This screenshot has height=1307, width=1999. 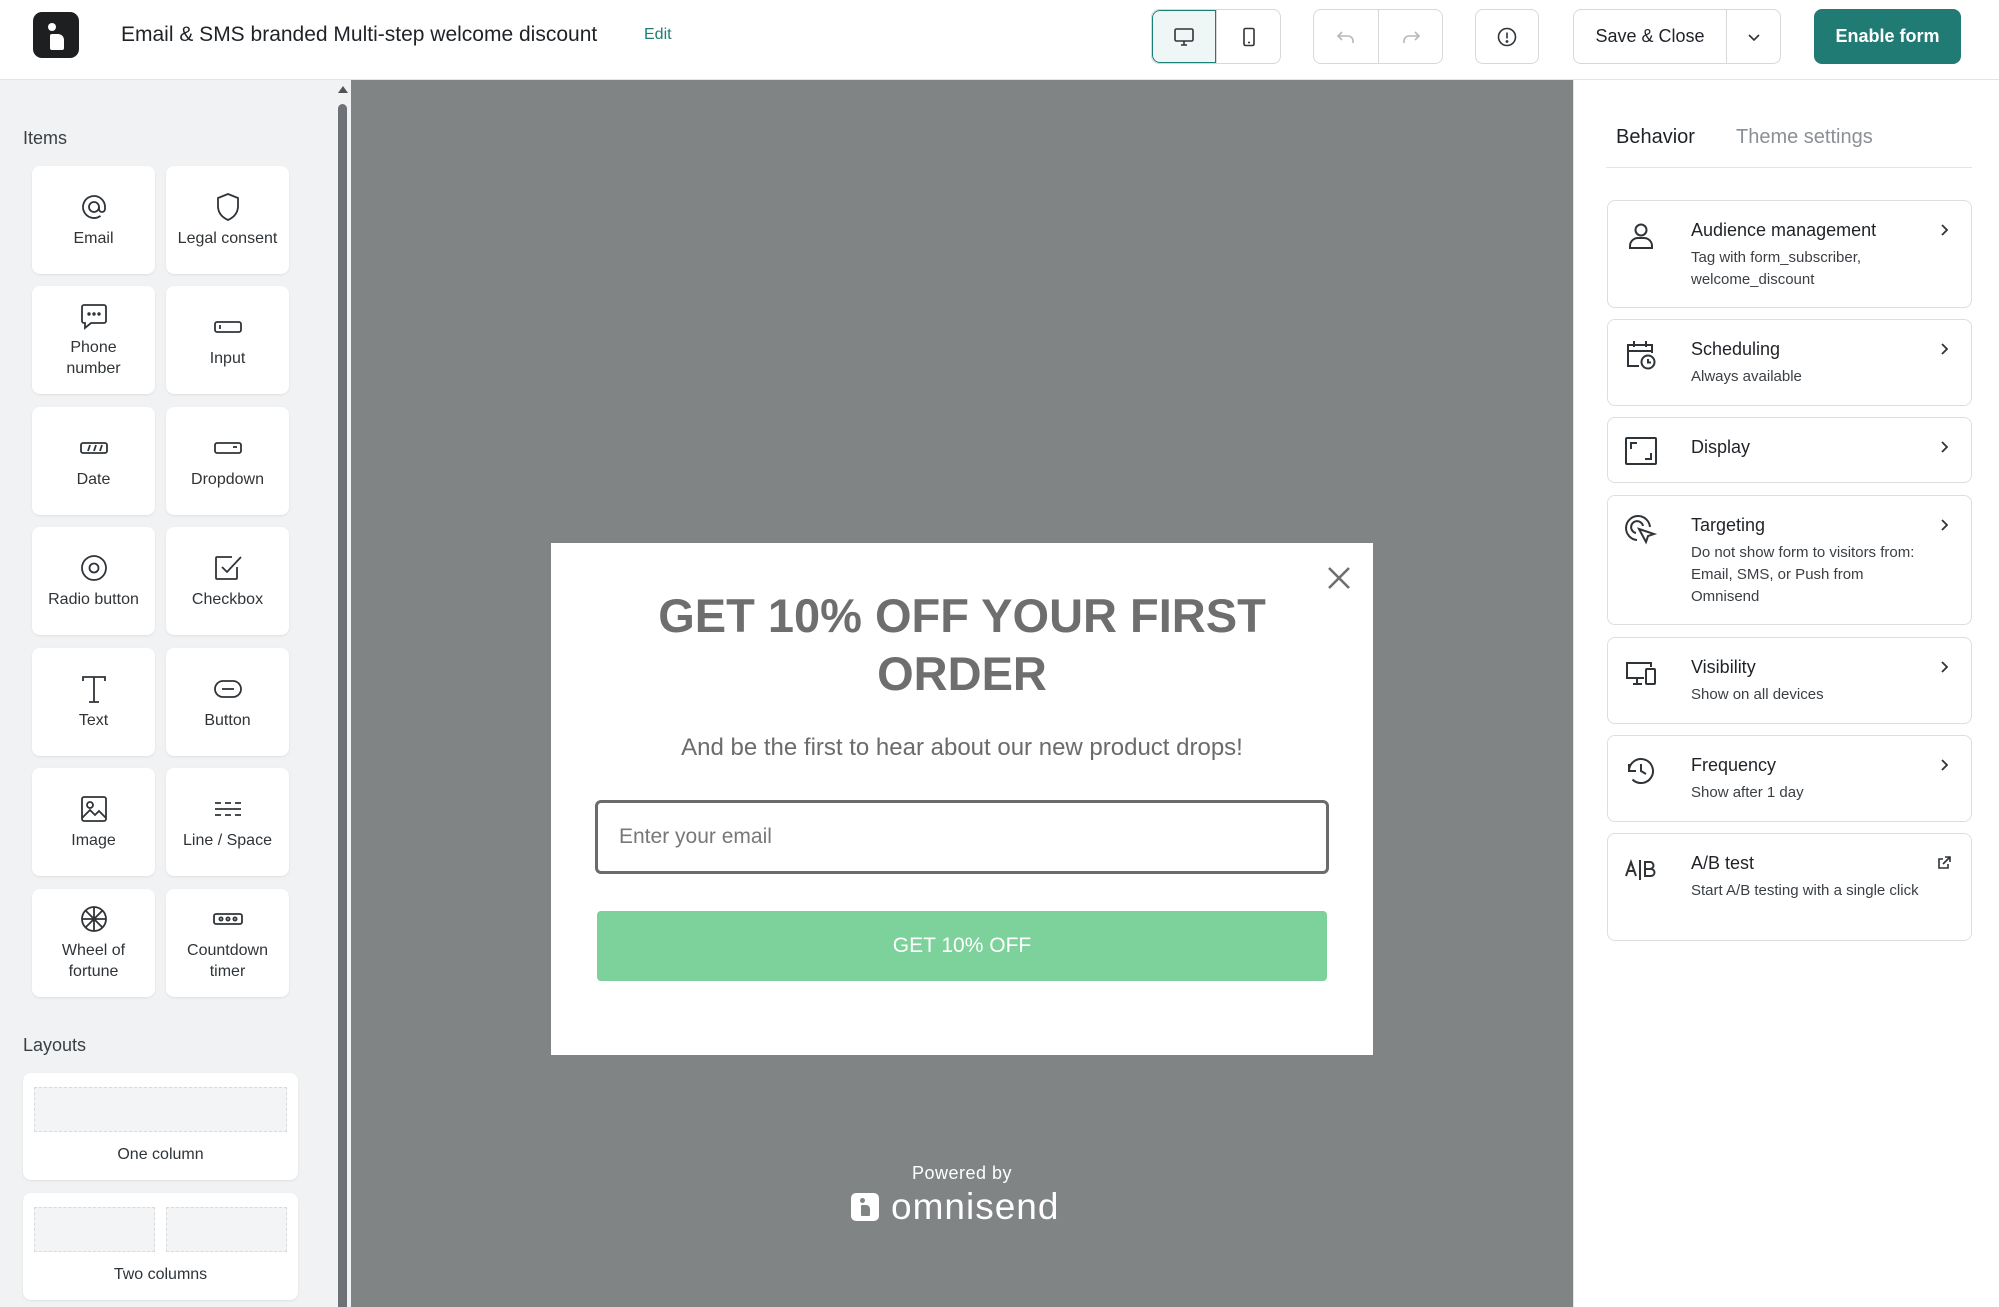 What do you see at coordinates (93, 919) in the screenshot?
I see `wheel-icon` at bounding box center [93, 919].